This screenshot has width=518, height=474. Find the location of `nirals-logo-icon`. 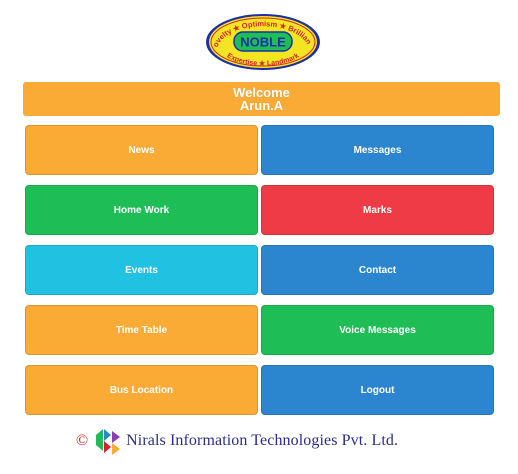

nirals-logo-icon is located at coordinates (108, 442).